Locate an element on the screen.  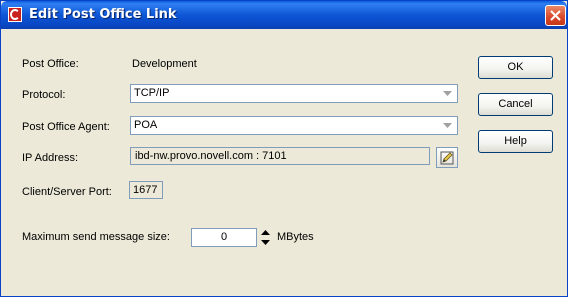
edit-ip-address-button is located at coordinates (447, 157).